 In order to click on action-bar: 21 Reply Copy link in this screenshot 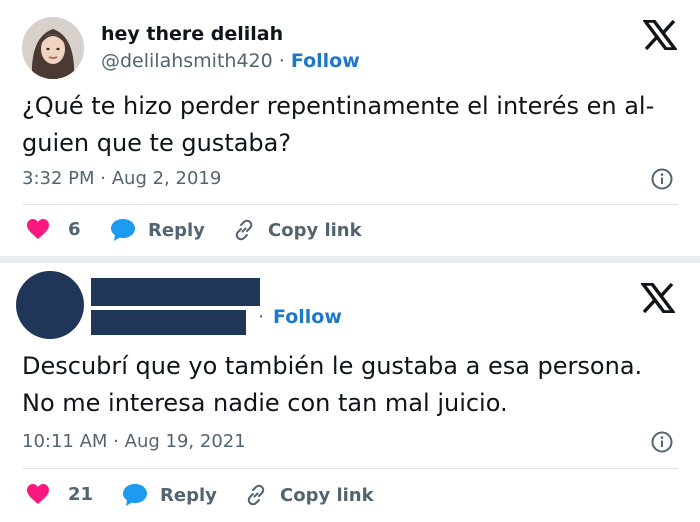, I will do `click(350, 495)`.